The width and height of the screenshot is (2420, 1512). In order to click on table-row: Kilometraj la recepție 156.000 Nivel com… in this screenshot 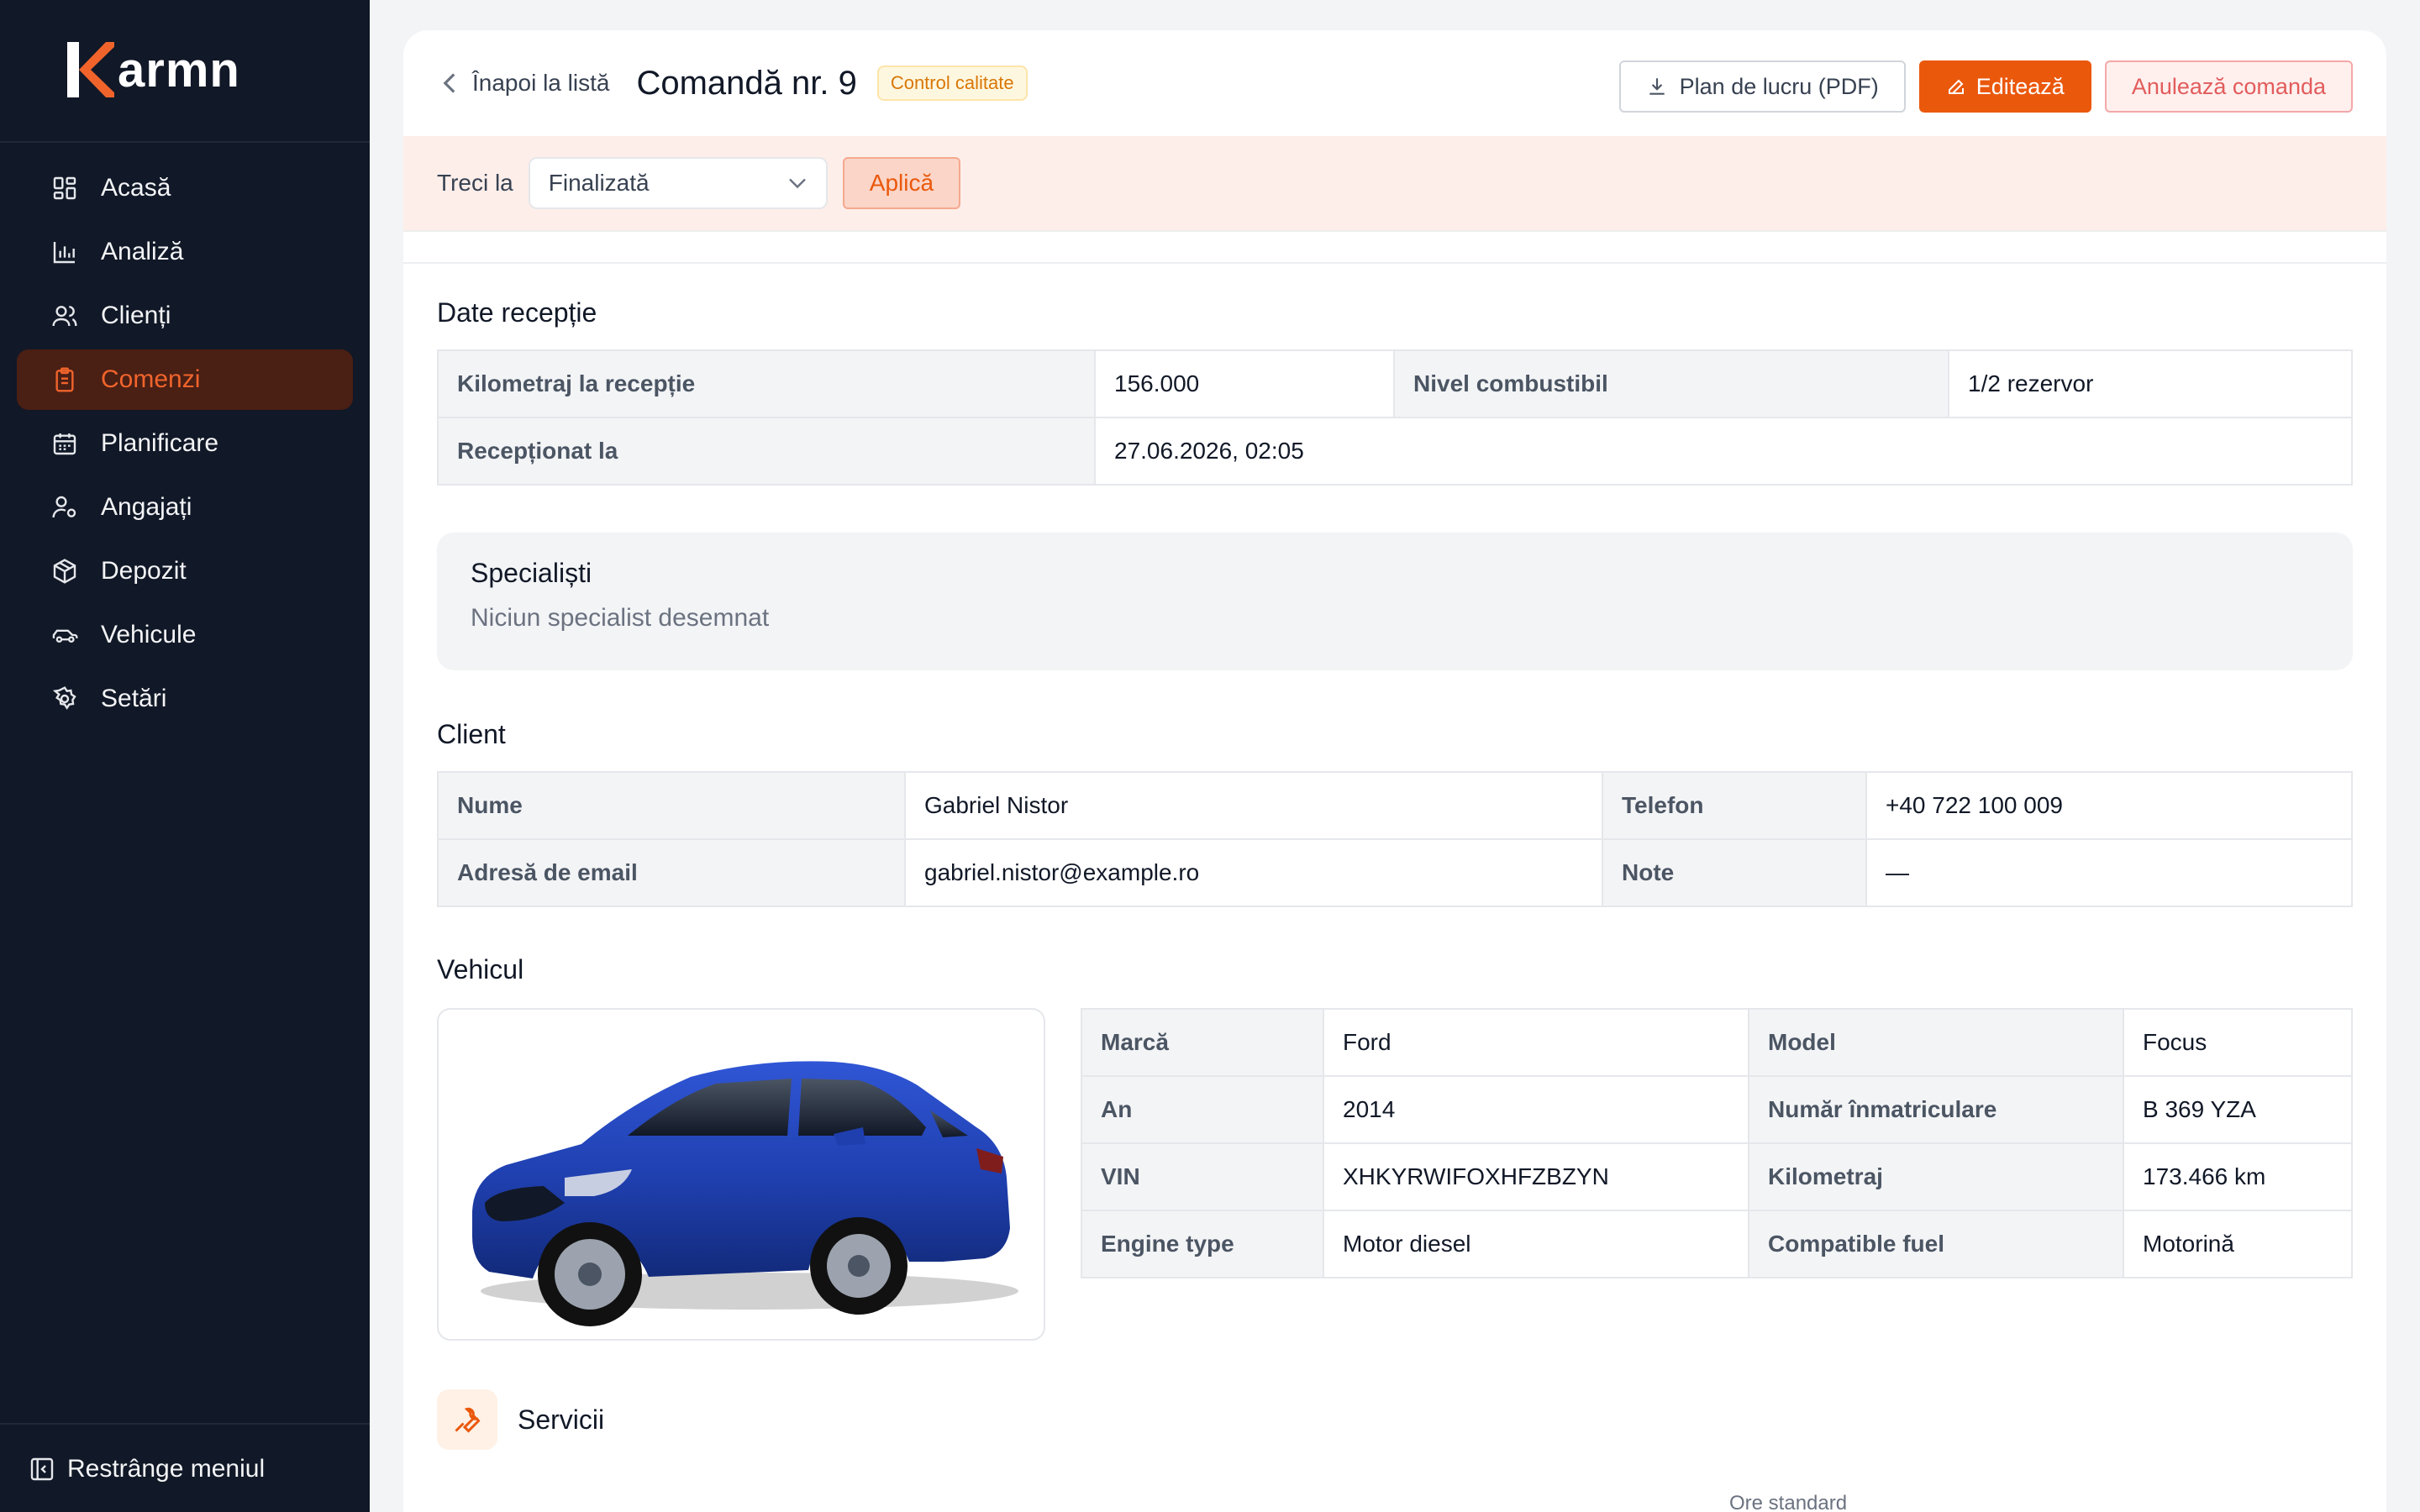, I will do `click(1395, 383)`.